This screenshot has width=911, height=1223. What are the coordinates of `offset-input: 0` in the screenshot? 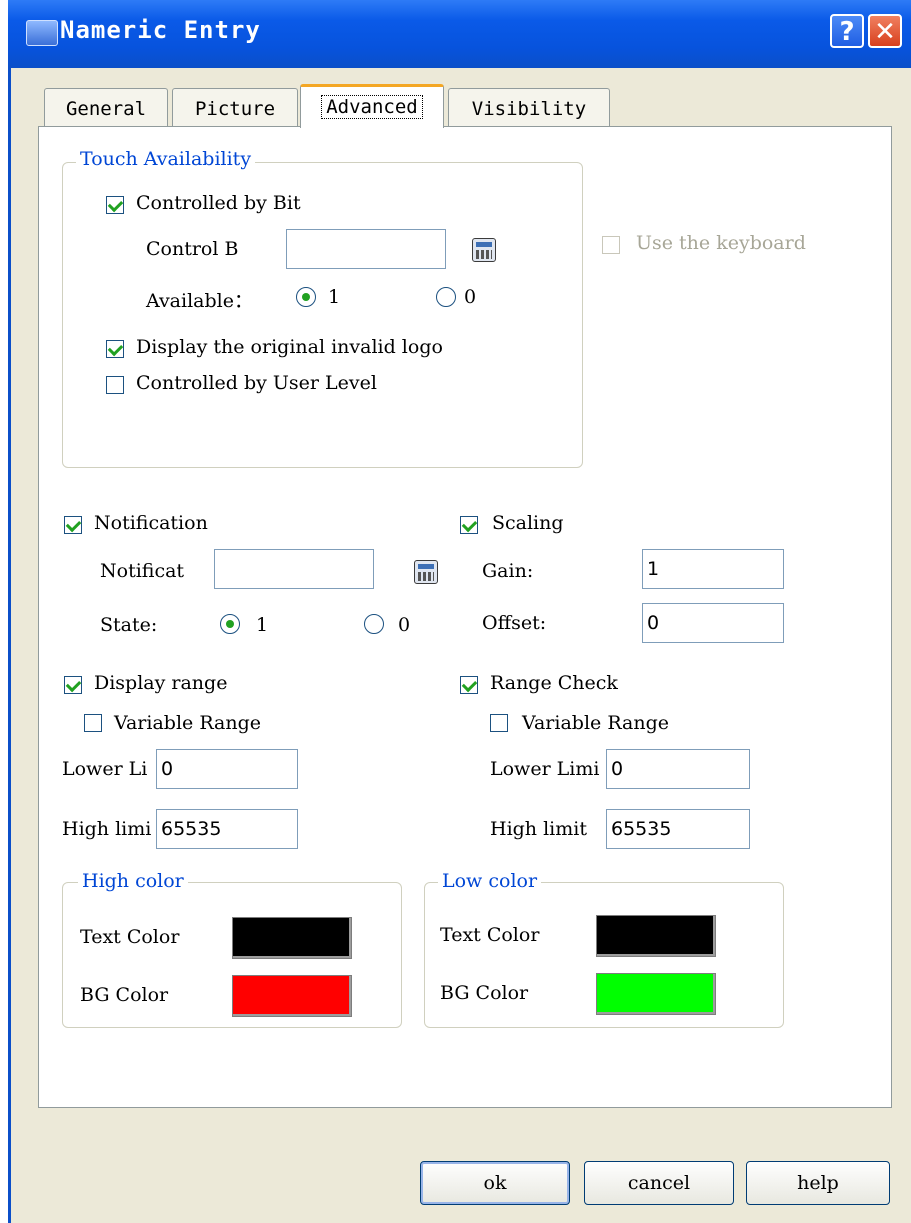 It's located at (713, 623).